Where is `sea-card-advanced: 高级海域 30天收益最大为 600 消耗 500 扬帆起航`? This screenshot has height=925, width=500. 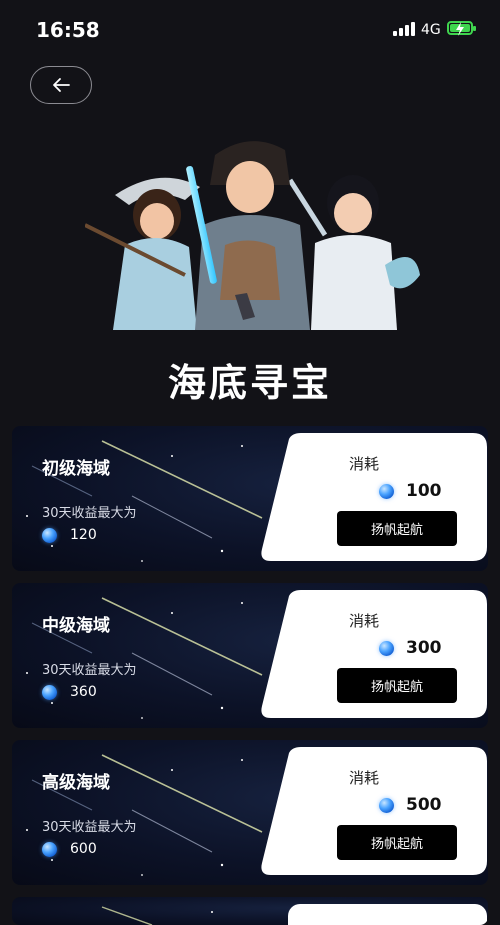
sea-card-advanced: 高级海域 30天收益最大为 600 消耗 500 扬帆起航 is located at coordinates (250, 812).